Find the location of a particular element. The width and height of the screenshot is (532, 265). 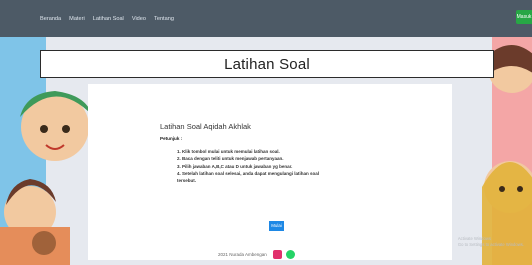

login-button: Masuk is located at coordinates (524, 17).